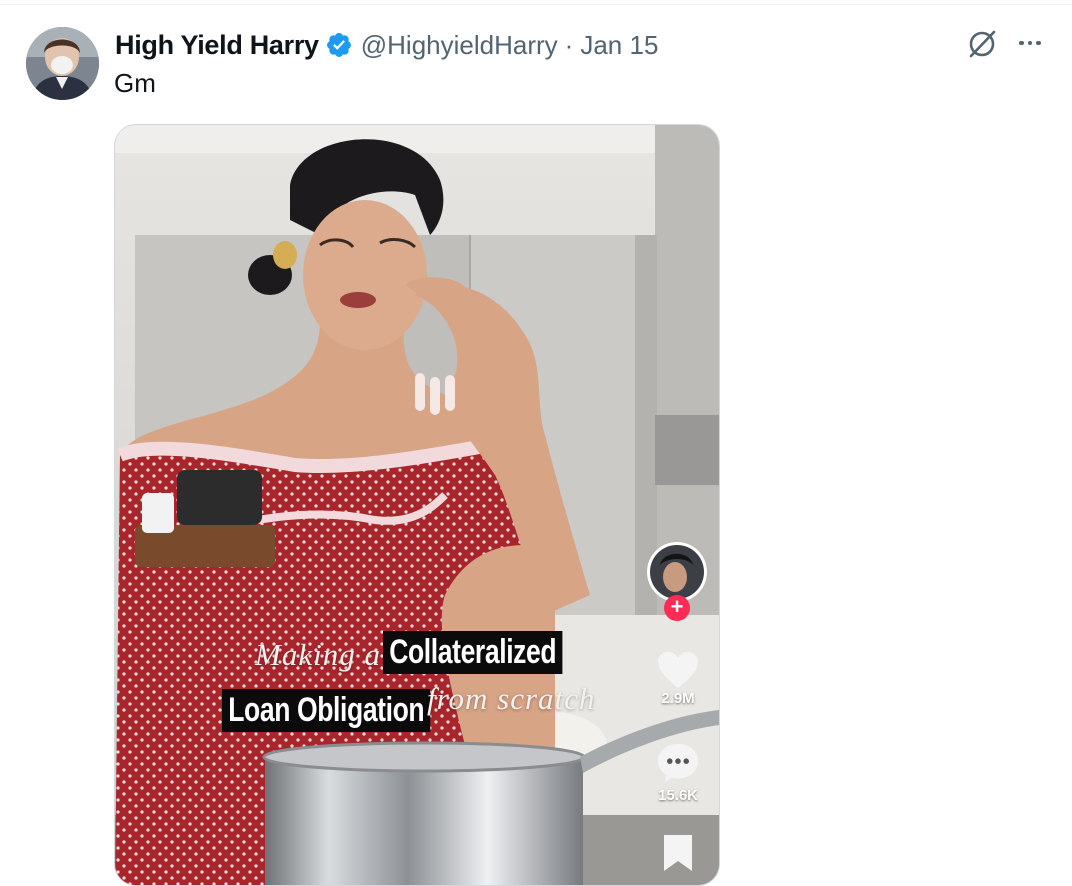  I want to click on author-handle: @HighyieldHarry, so click(459, 45).